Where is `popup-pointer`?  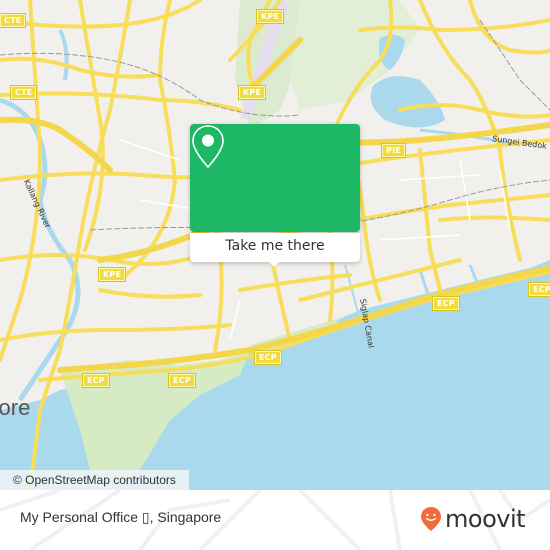 popup-pointer is located at coordinates (274, 264).